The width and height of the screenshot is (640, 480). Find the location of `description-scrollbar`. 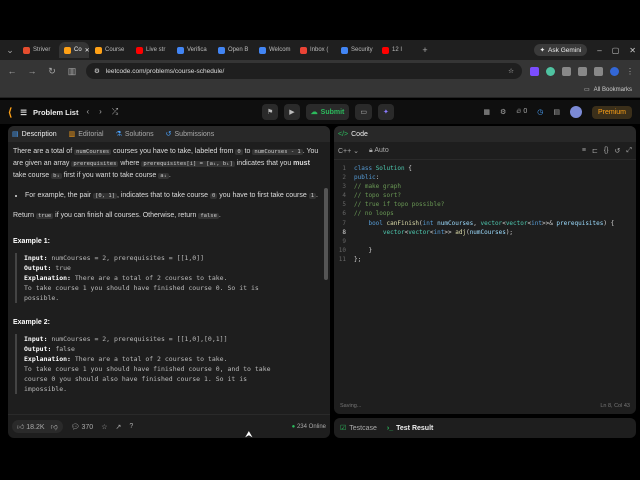

description-scrollbar is located at coordinates (326, 234).